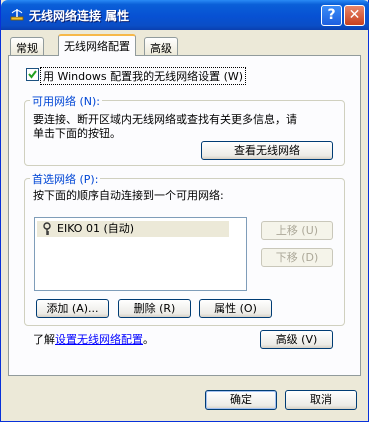  I want to click on list-item: EIKO 01 (自动), so click(133, 229).